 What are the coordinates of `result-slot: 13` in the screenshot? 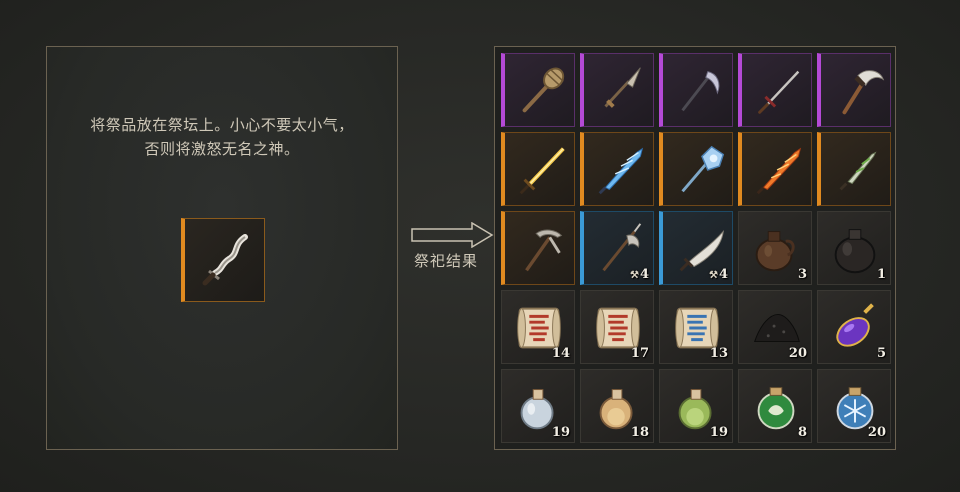 It's located at (696, 327).